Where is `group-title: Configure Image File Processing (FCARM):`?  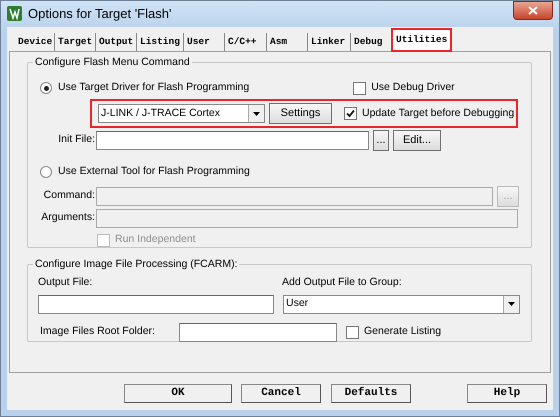
group-title: Configure Image File Processing (FCARM): is located at coordinates (136, 264).